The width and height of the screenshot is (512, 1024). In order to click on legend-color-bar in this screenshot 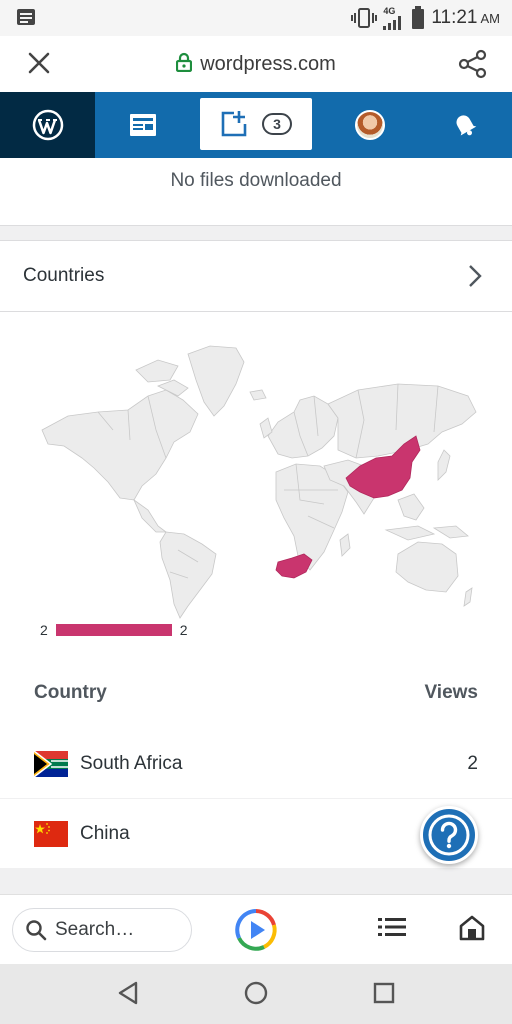, I will do `click(113, 630)`.